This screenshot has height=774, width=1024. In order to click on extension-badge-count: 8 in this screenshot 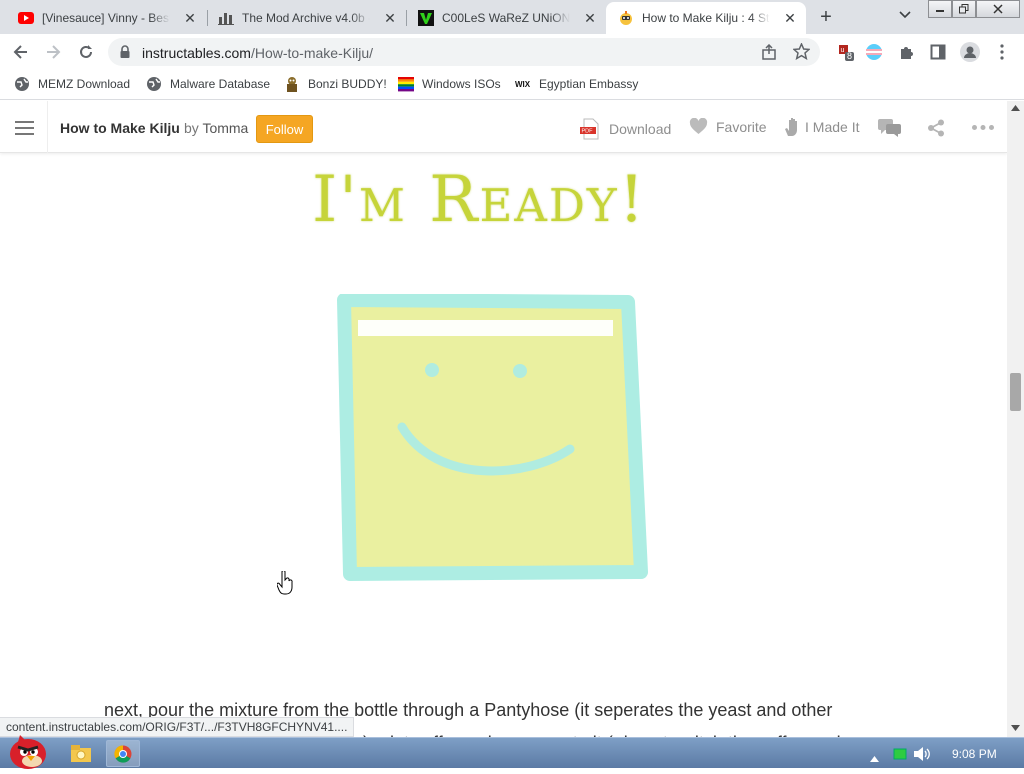, I will do `click(850, 56)`.